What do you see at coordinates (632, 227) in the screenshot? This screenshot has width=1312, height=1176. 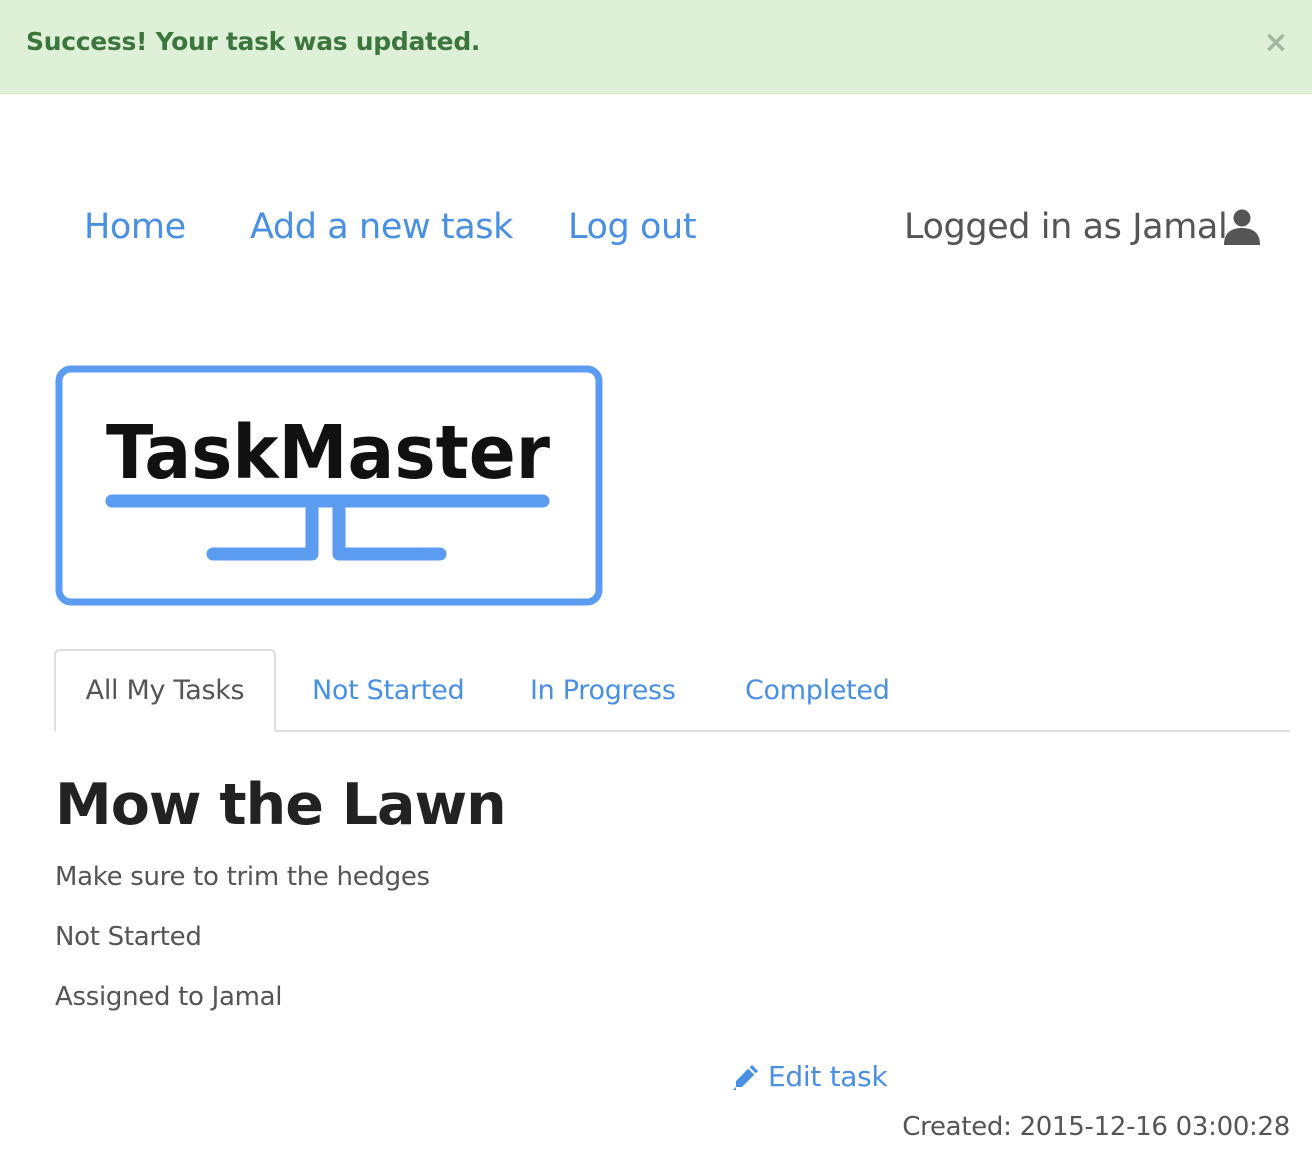 I see `nav-logout-link: Log out` at bounding box center [632, 227].